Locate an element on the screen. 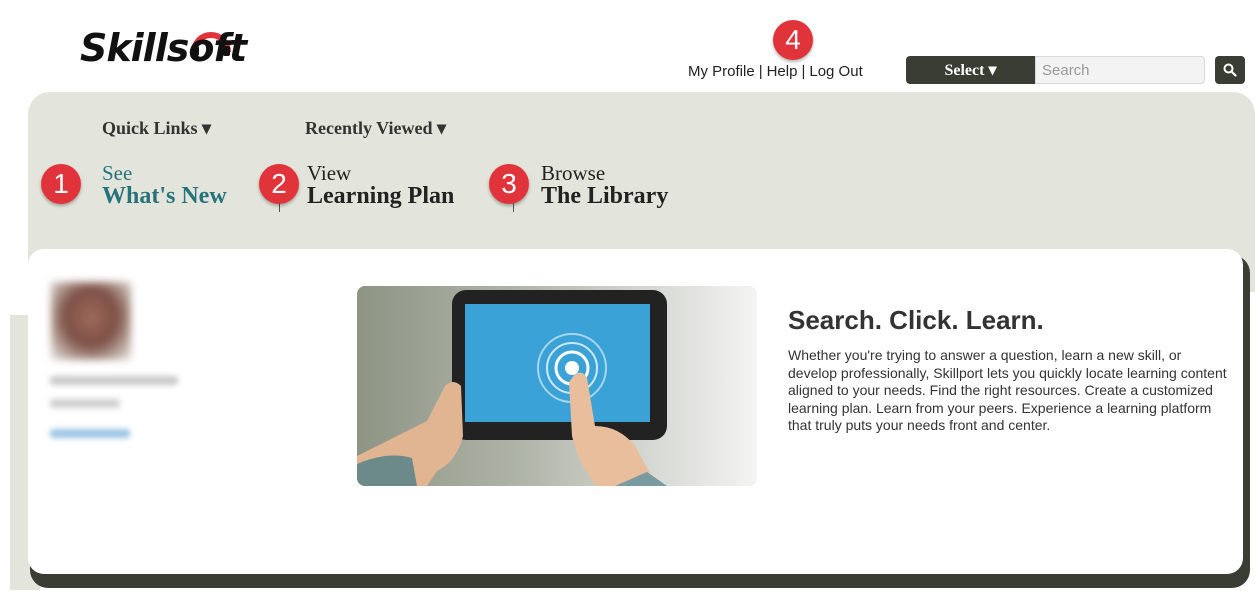 This screenshot has height=591, width=1255. learning-plan-prefix: View is located at coordinates (329, 173).